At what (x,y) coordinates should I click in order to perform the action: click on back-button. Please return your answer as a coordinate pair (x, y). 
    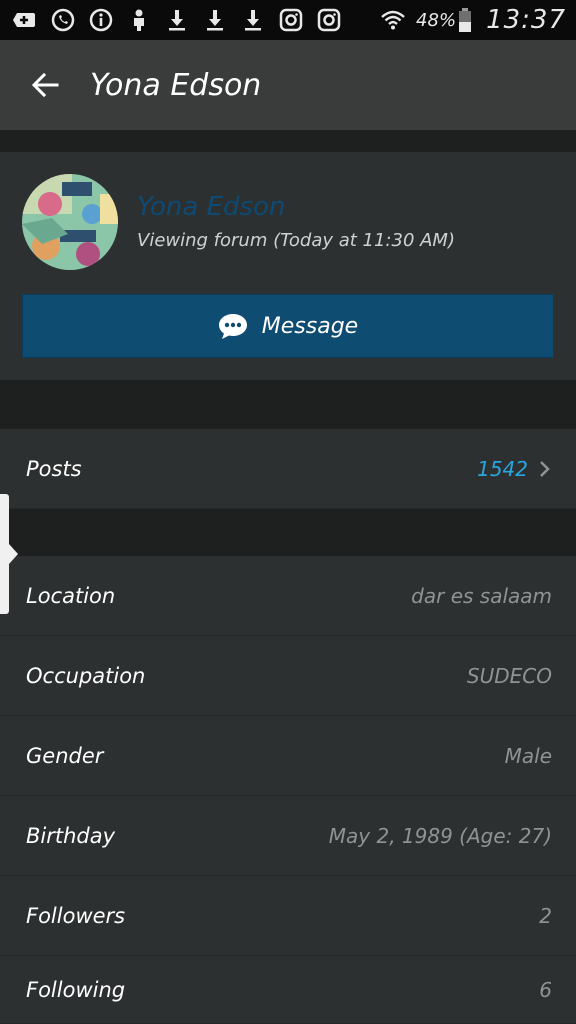
    Looking at the image, I should click on (45, 85).